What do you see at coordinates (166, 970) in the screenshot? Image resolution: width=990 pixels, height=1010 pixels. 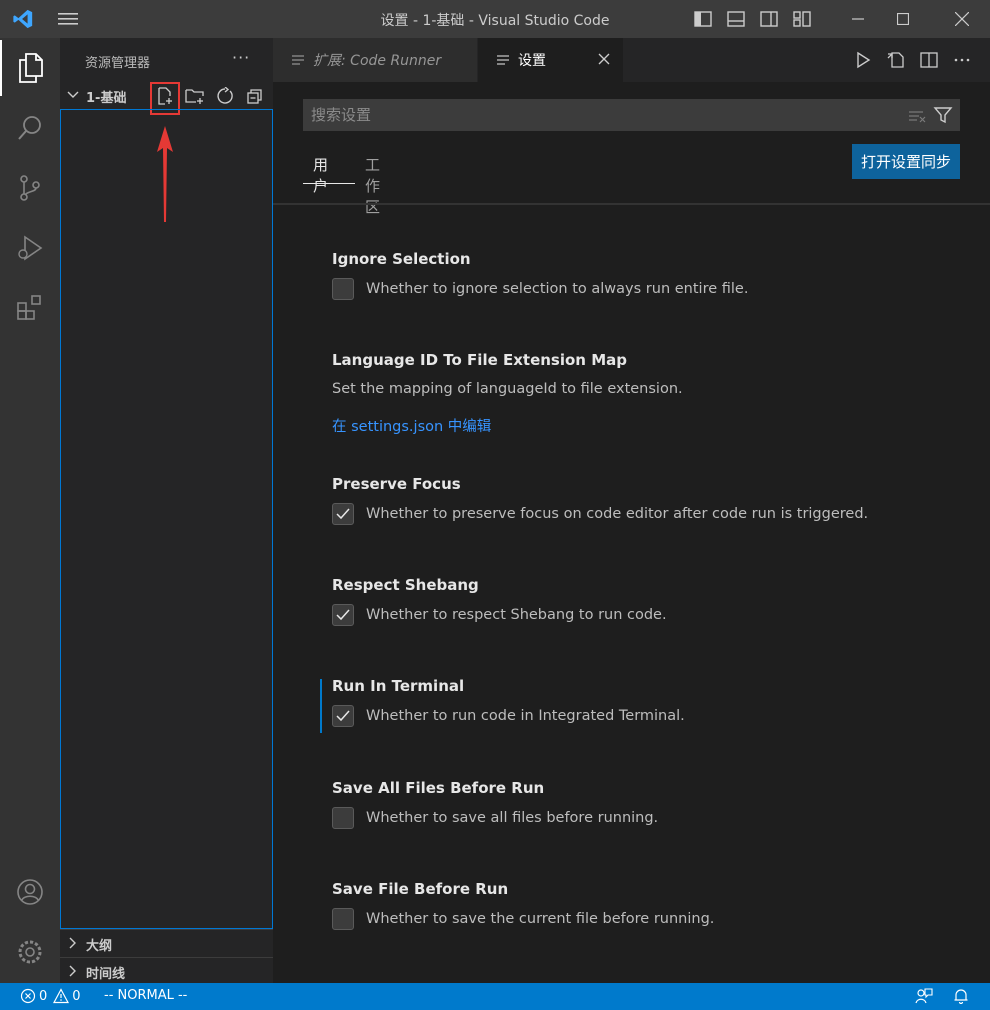 I see `timeline-section: 时间线` at bounding box center [166, 970].